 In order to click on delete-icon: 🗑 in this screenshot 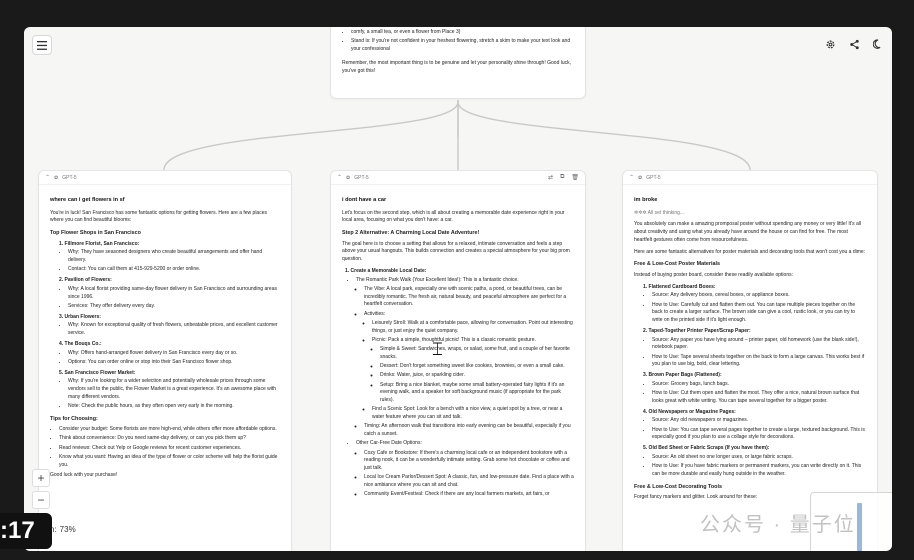, I will do `click(575, 177)`.